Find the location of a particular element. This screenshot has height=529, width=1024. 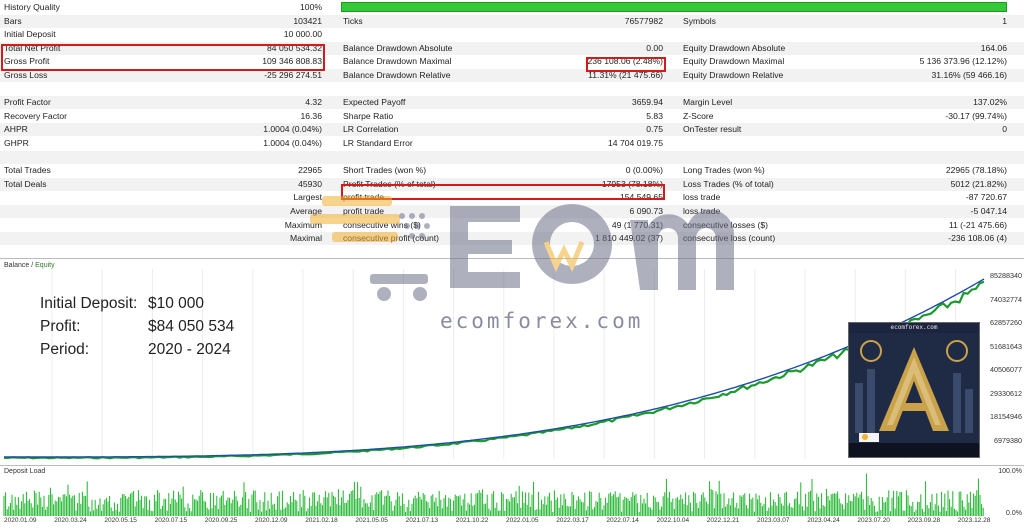

report-label: OnTester result is located at coordinates (712, 129).